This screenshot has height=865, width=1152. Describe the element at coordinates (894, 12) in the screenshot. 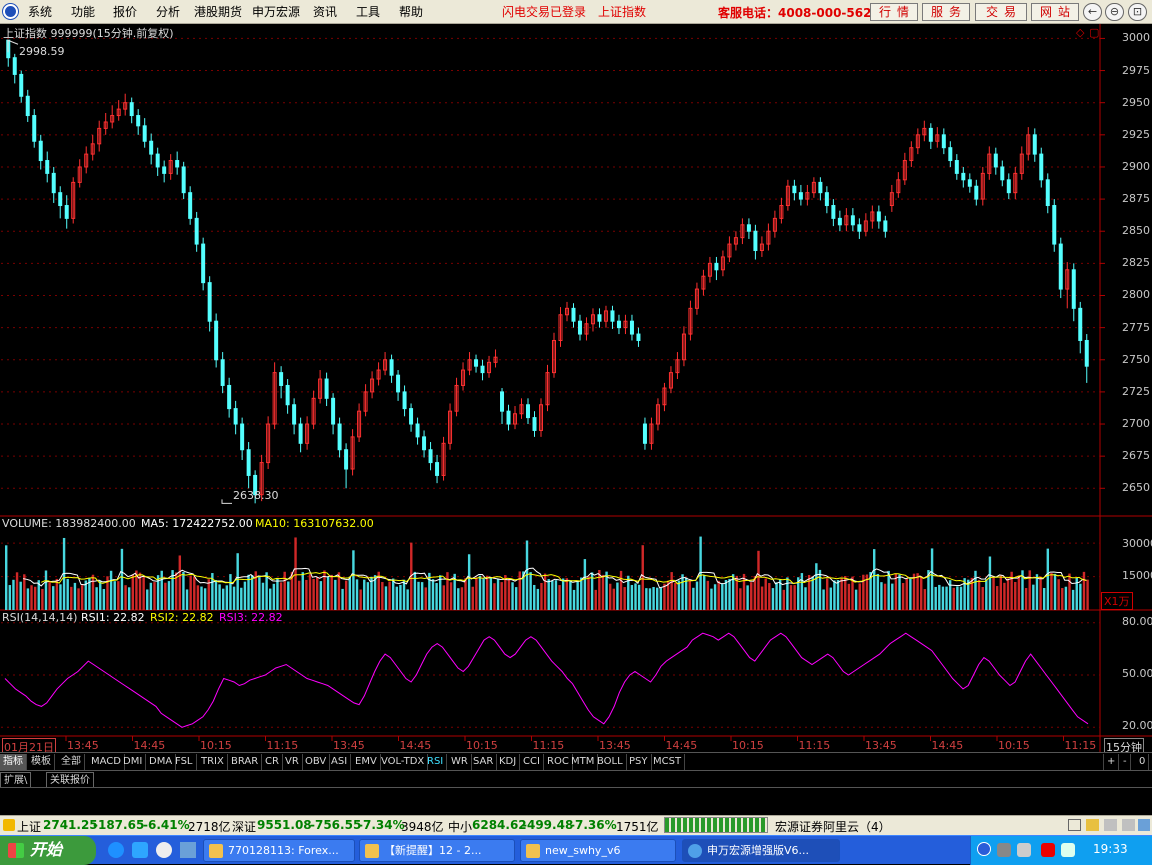

I see `market-button: 行情` at that location.